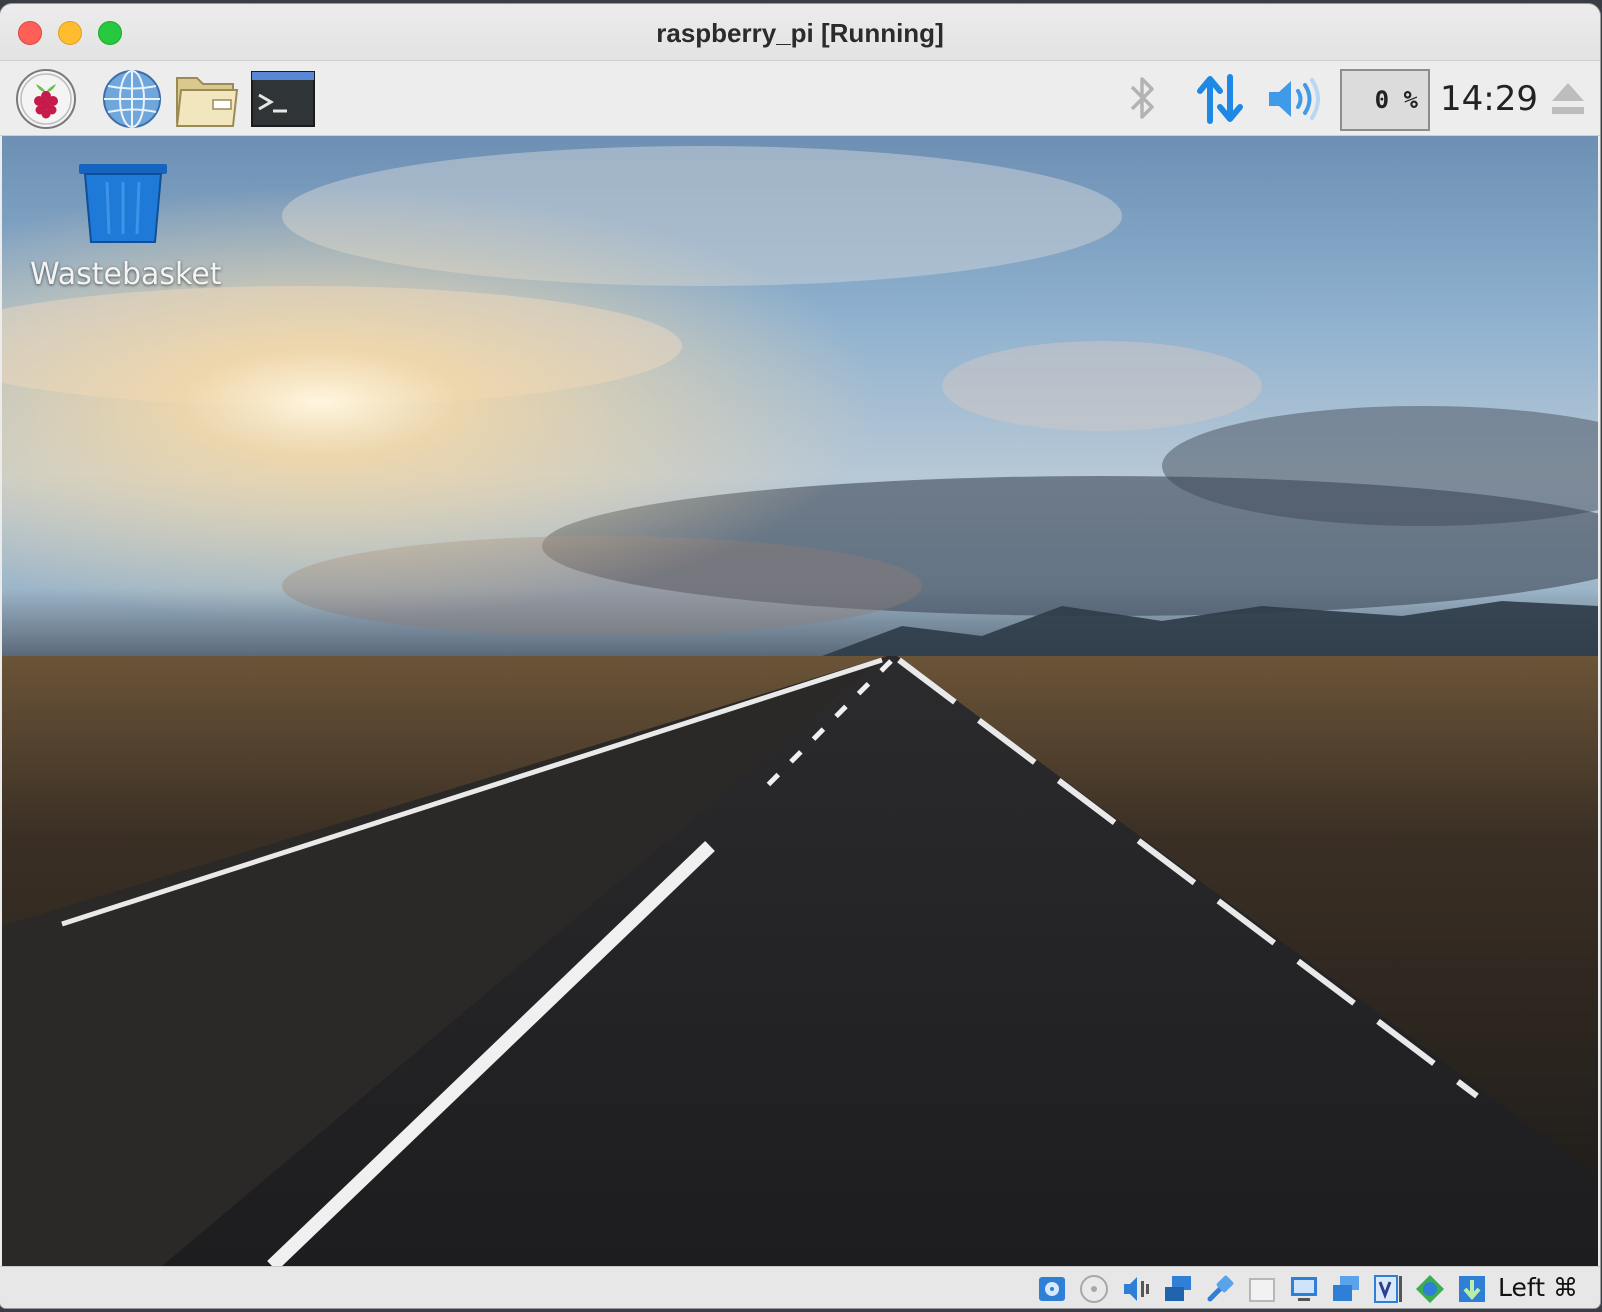  I want to click on trash-icon, so click(123, 203).